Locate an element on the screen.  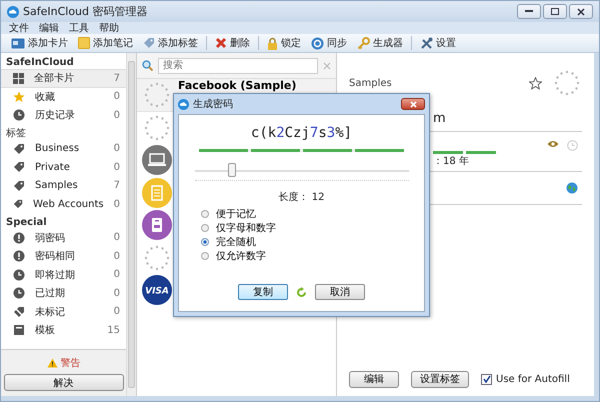
tag-label: Samples is located at coordinates (371, 83).